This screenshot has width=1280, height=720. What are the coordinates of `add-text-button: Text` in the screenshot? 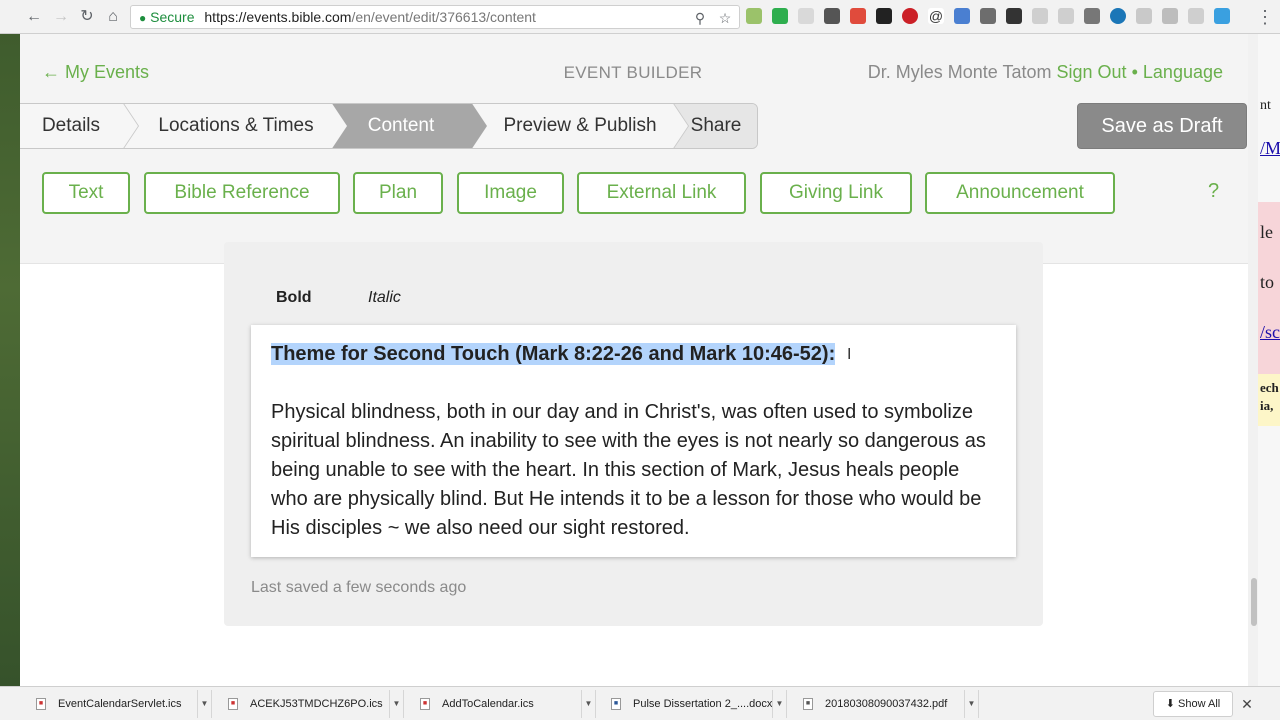 It's located at (86, 193).